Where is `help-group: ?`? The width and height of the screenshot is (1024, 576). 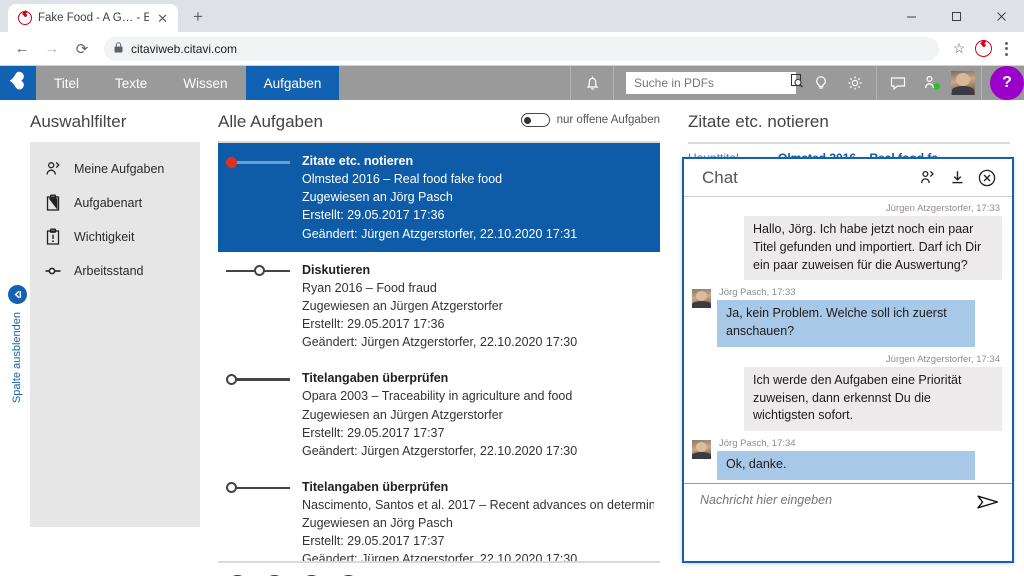 help-group: ? is located at coordinates (1002, 83).